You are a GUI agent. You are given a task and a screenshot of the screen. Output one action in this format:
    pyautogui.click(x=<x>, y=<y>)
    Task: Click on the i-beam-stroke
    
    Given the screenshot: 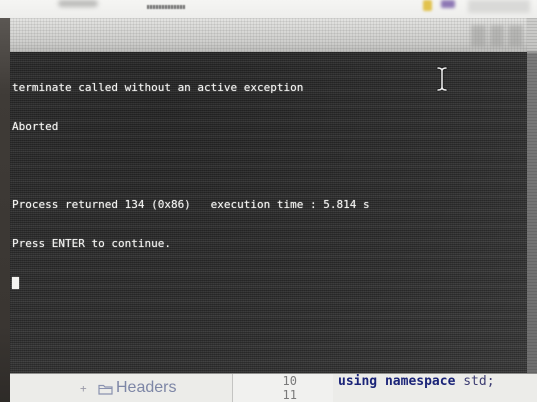 What is the action you would take?
    pyautogui.click(x=442, y=79)
    